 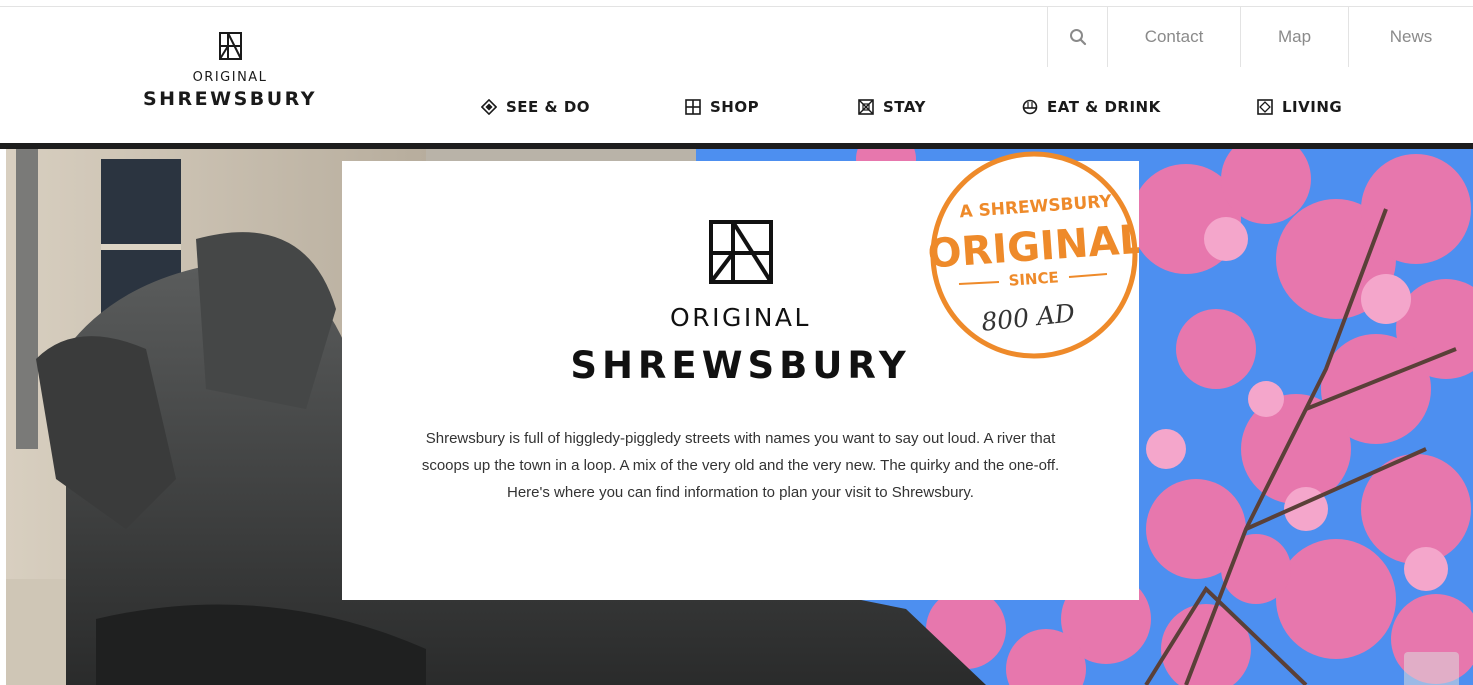 What do you see at coordinates (1410, 37) in the screenshot?
I see `news-link: News` at bounding box center [1410, 37].